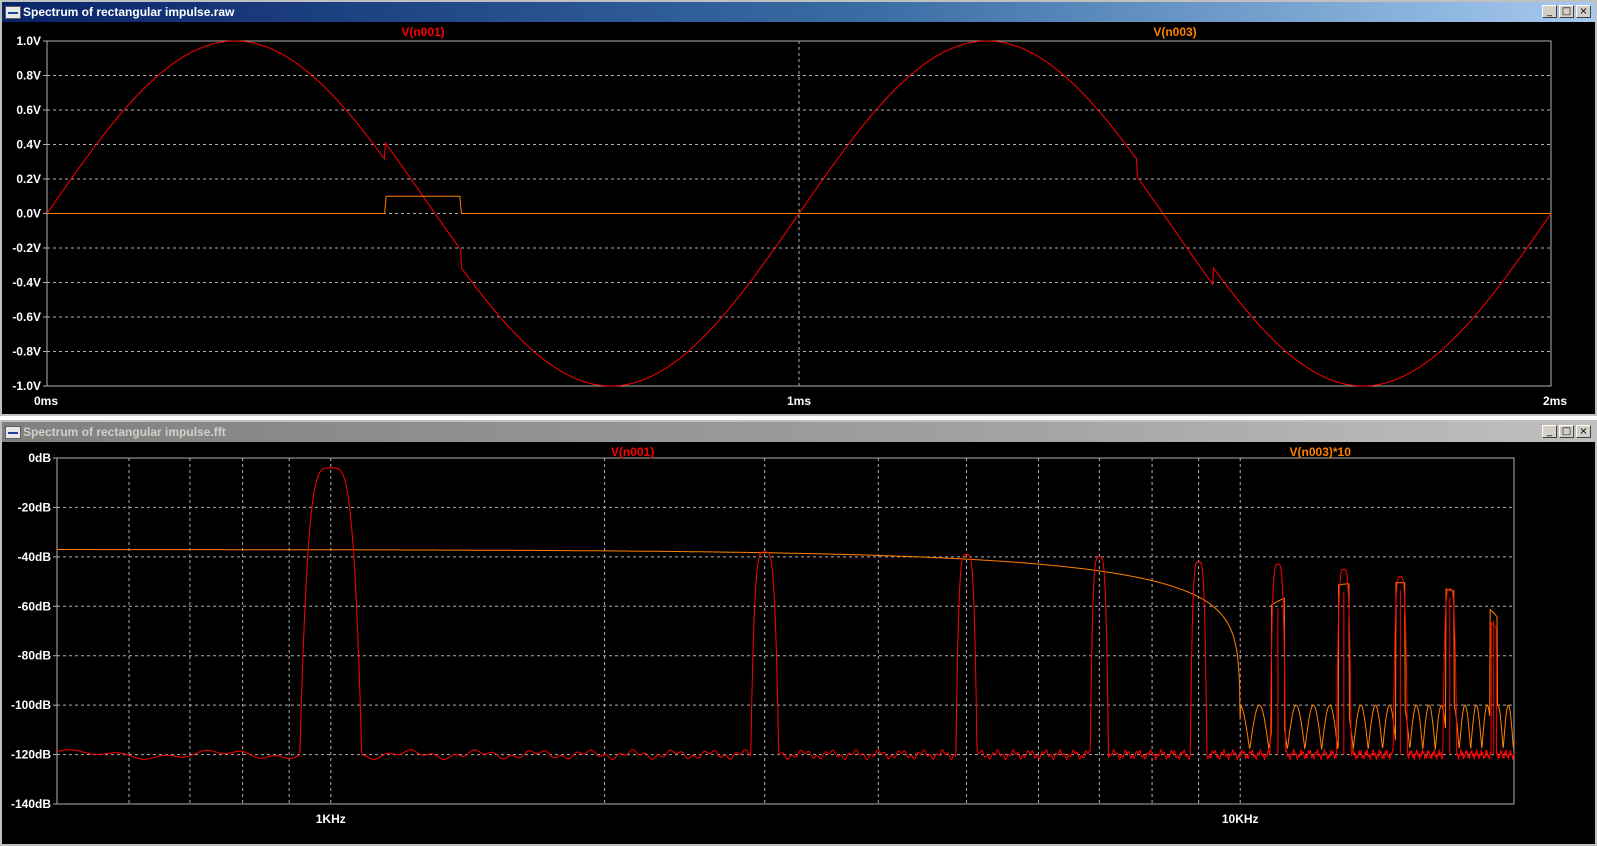  I want to click on y-tick-label: 0.0V, so click(28, 214).